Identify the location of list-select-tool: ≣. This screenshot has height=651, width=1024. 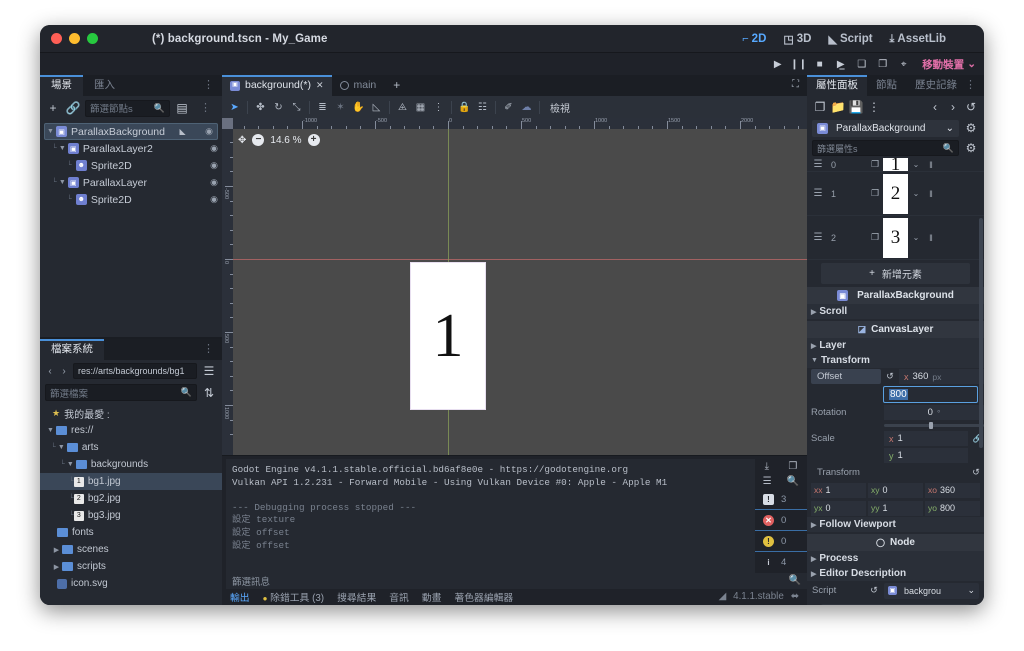
(322, 107).